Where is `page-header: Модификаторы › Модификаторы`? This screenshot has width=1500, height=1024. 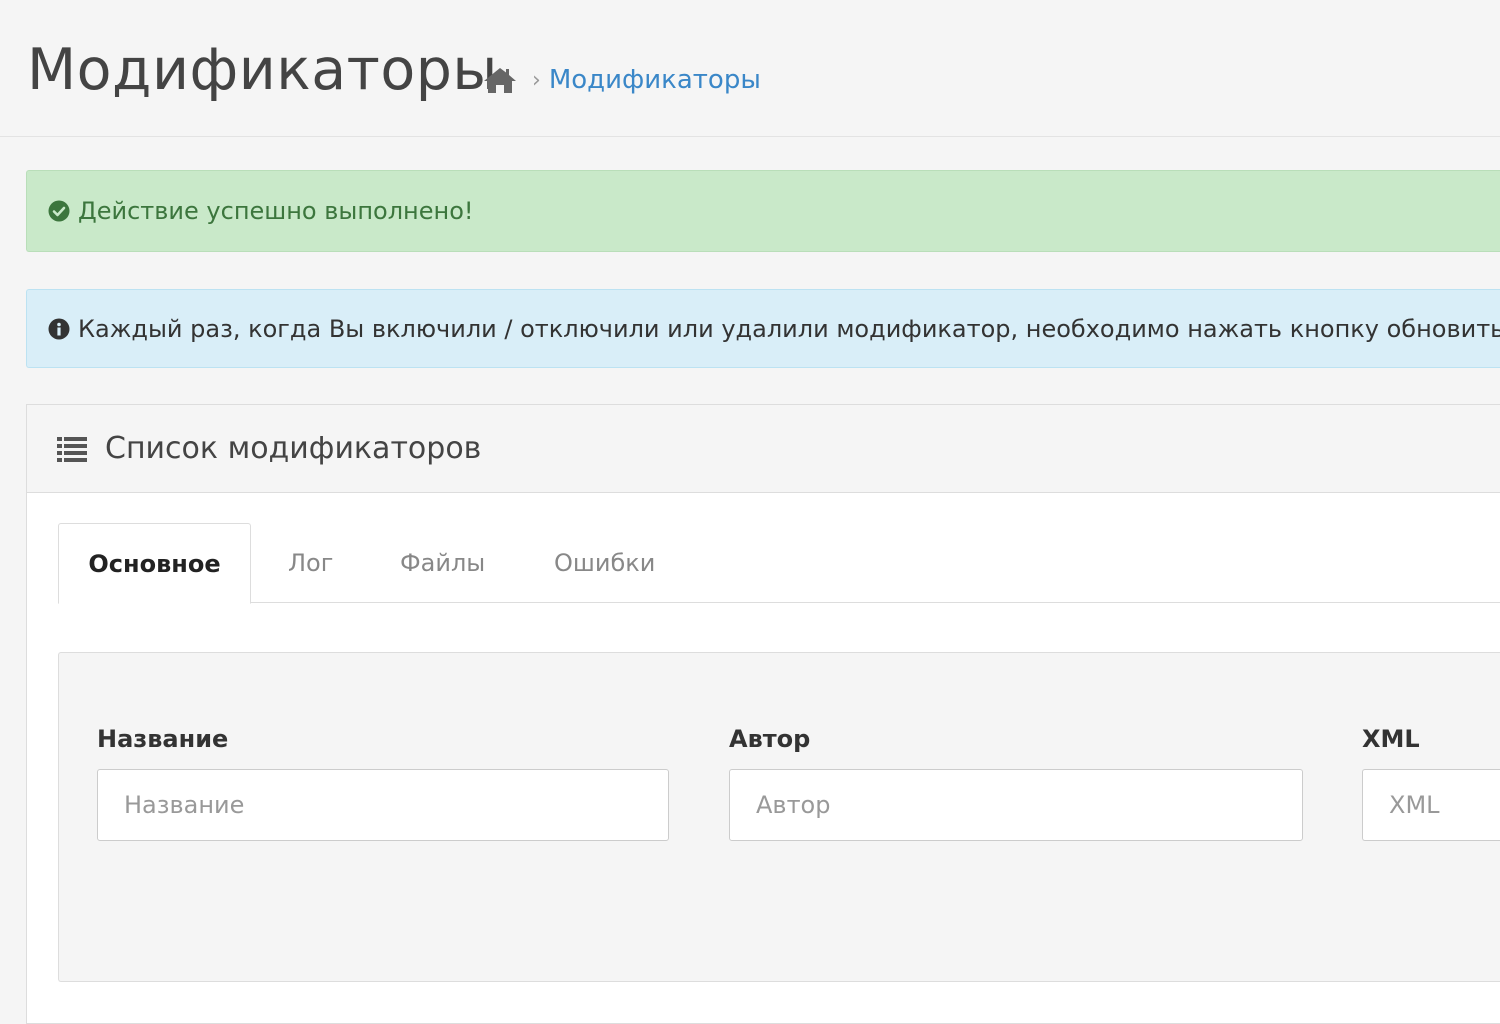
page-header: Модификаторы › Модификаторы is located at coordinates (750, 68).